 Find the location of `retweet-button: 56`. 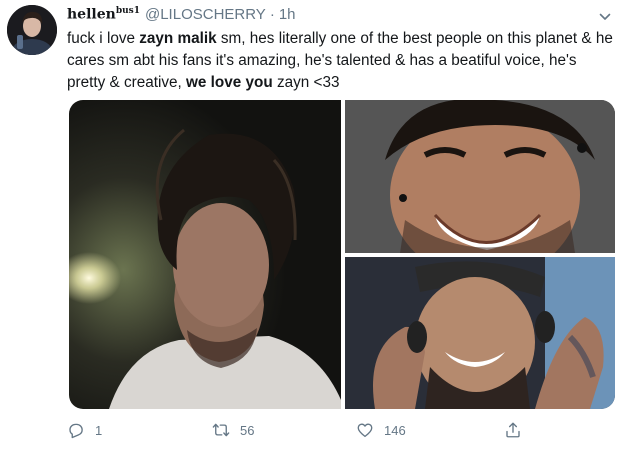

retweet-button: 56 is located at coordinates (233, 430).